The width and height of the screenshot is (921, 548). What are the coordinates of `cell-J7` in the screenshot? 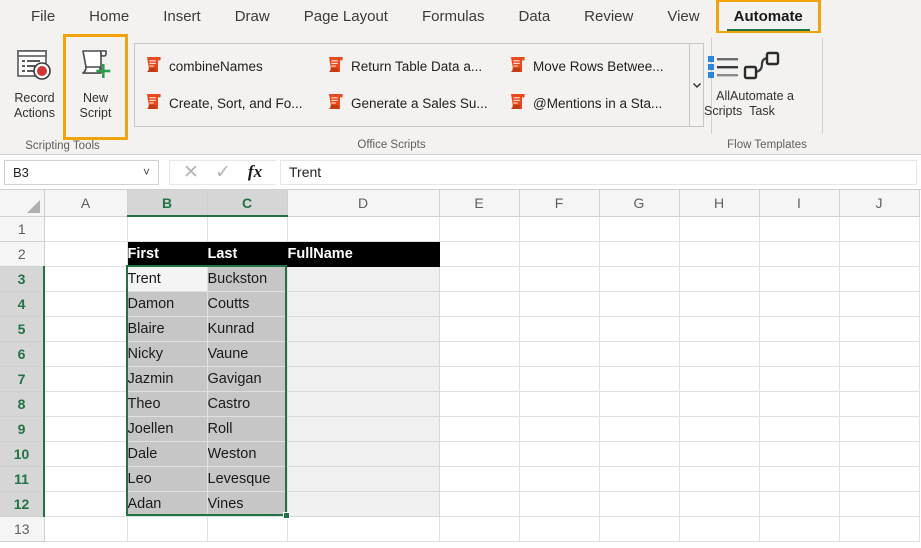 It's located at (879, 379).